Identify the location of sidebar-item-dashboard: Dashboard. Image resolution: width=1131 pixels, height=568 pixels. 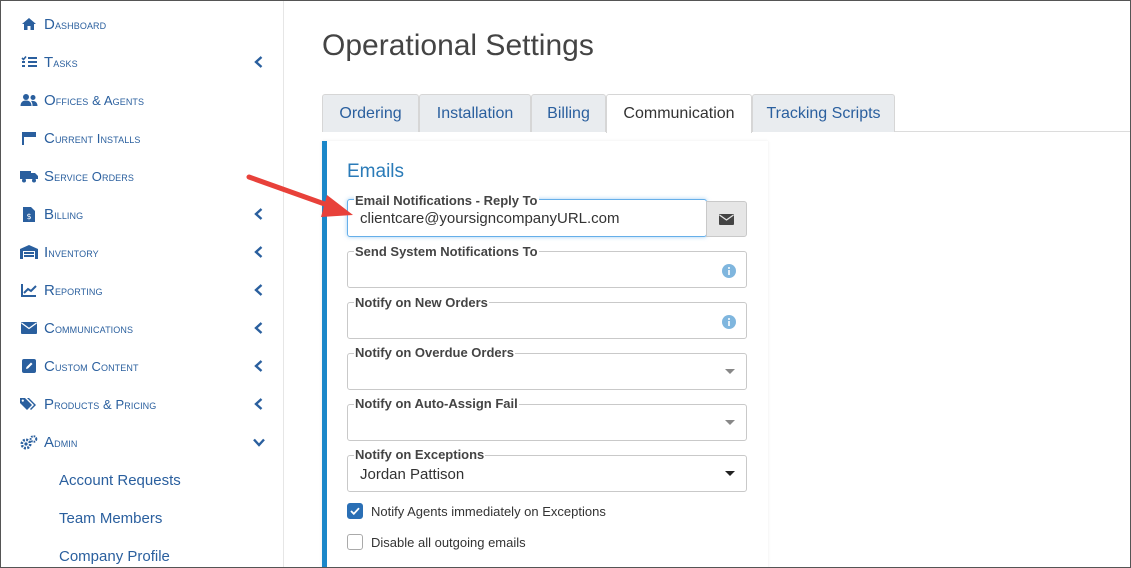
(146, 24).